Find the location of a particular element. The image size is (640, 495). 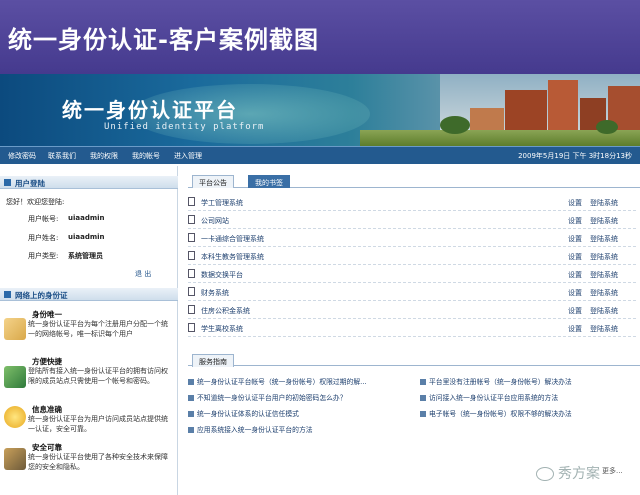

nav-contact-us: 联系我们 is located at coordinates (62, 156).